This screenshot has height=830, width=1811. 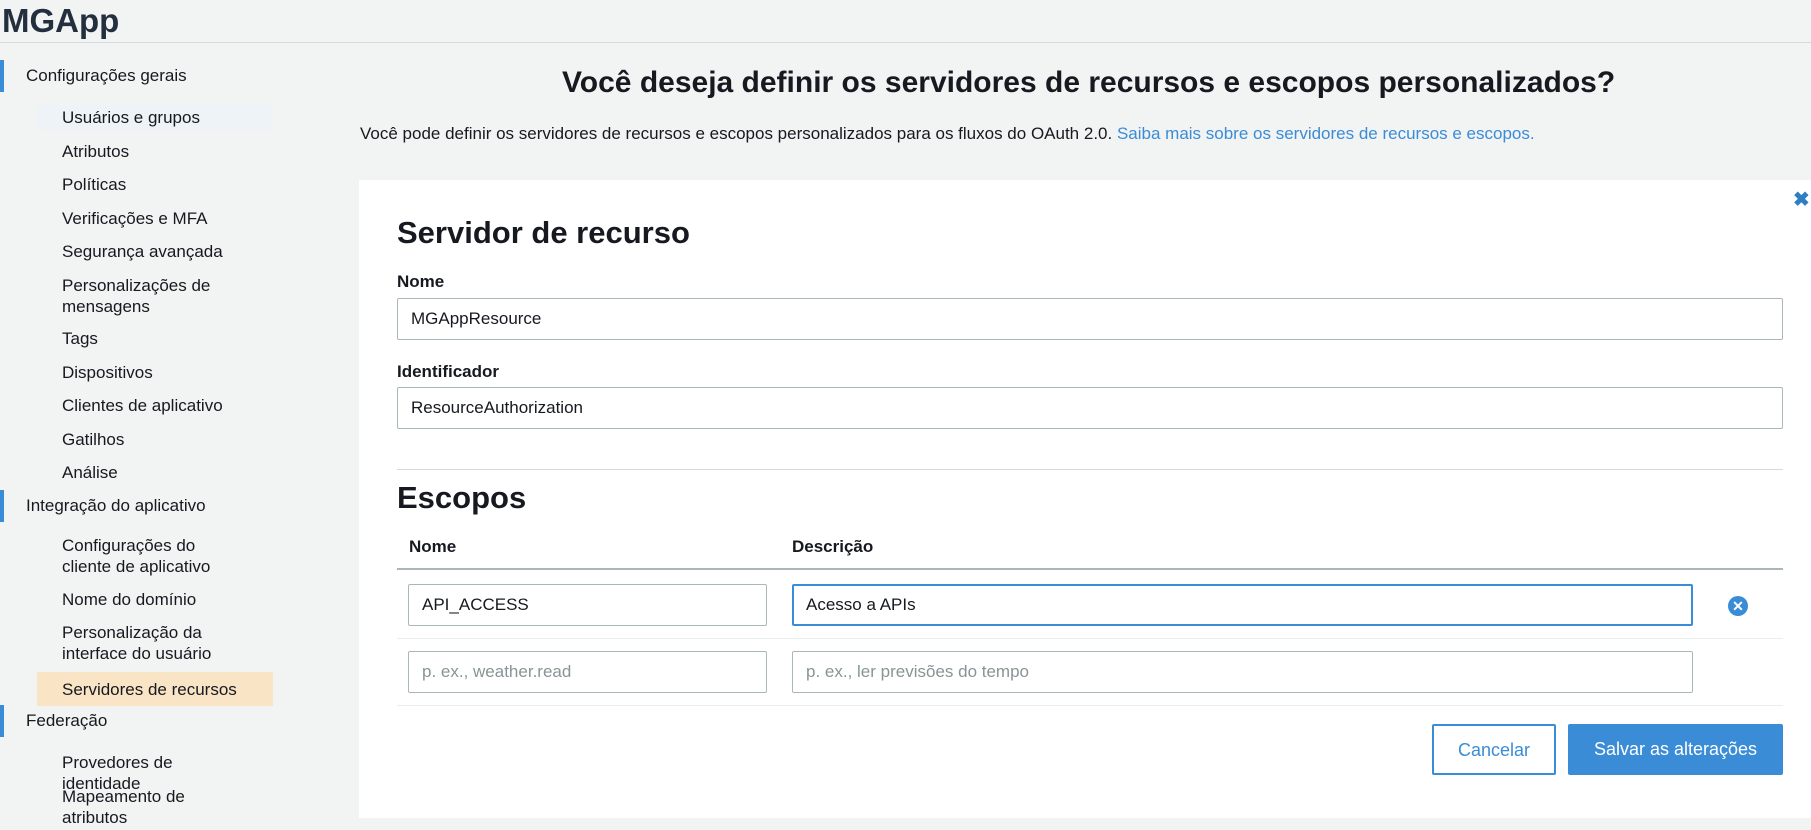 I want to click on sidebar-item-mfa: Verificações e MFA, so click(x=155, y=218).